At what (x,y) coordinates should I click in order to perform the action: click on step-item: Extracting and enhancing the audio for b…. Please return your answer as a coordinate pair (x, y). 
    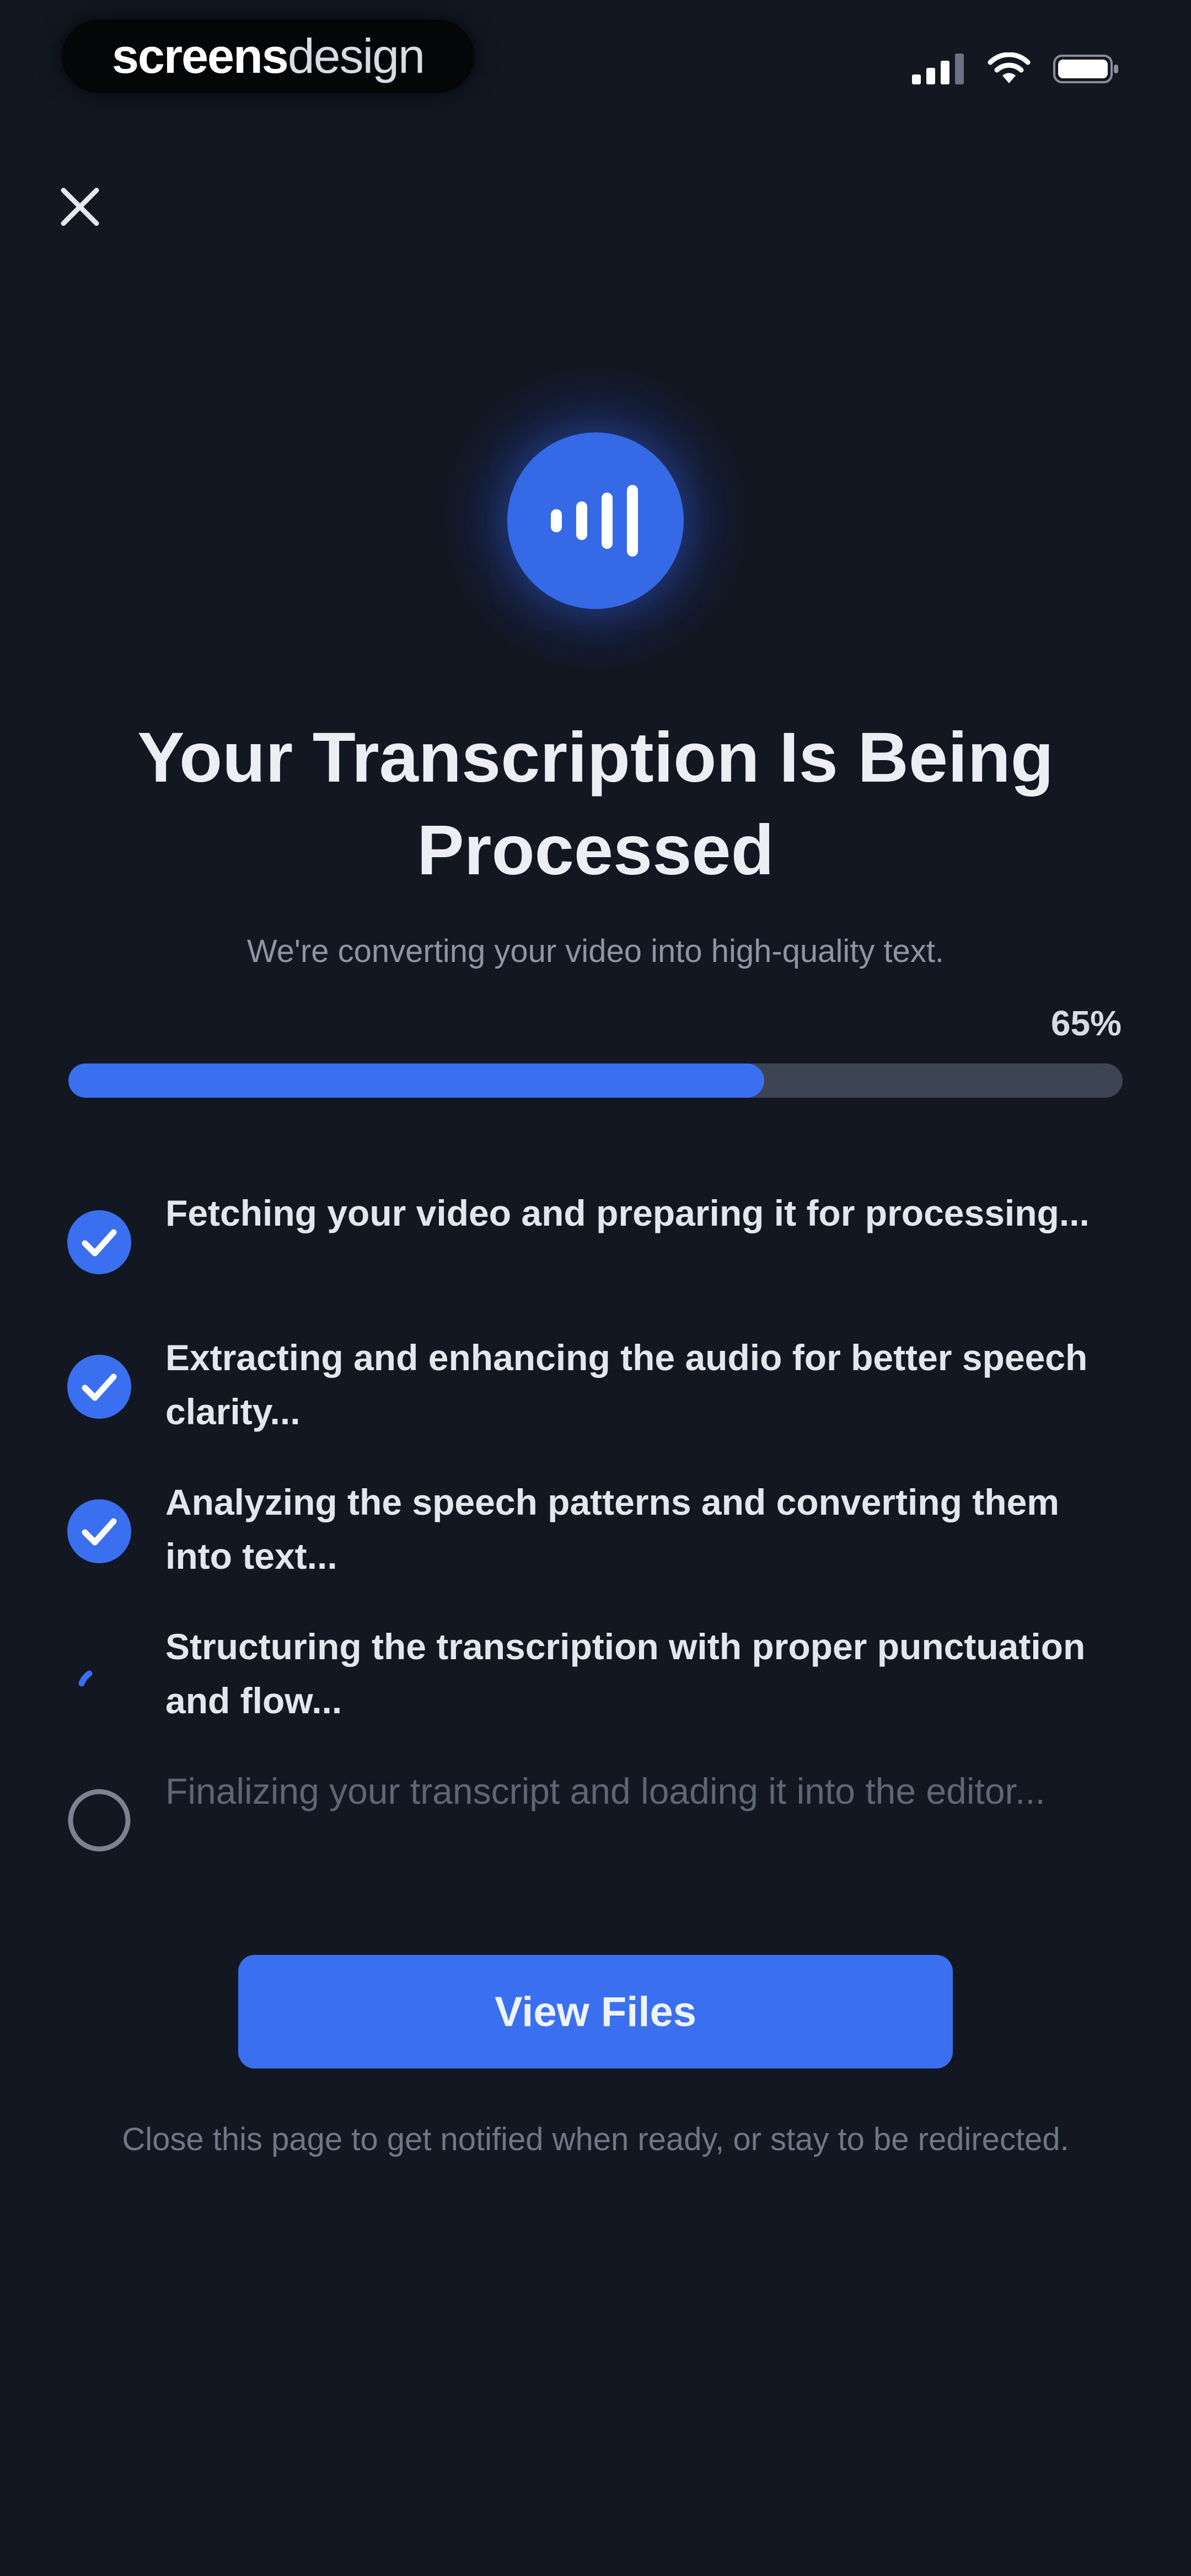
    Looking at the image, I should click on (589, 1402).